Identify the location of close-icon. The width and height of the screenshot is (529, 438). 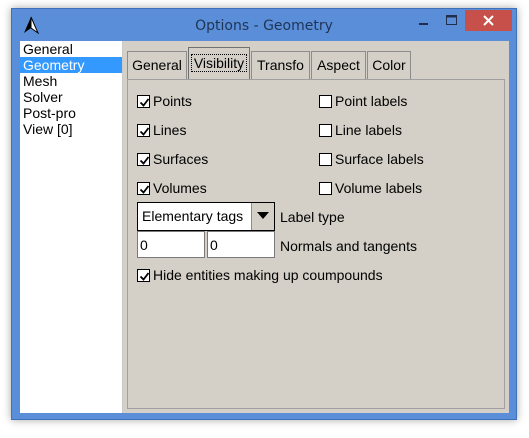
(488, 20).